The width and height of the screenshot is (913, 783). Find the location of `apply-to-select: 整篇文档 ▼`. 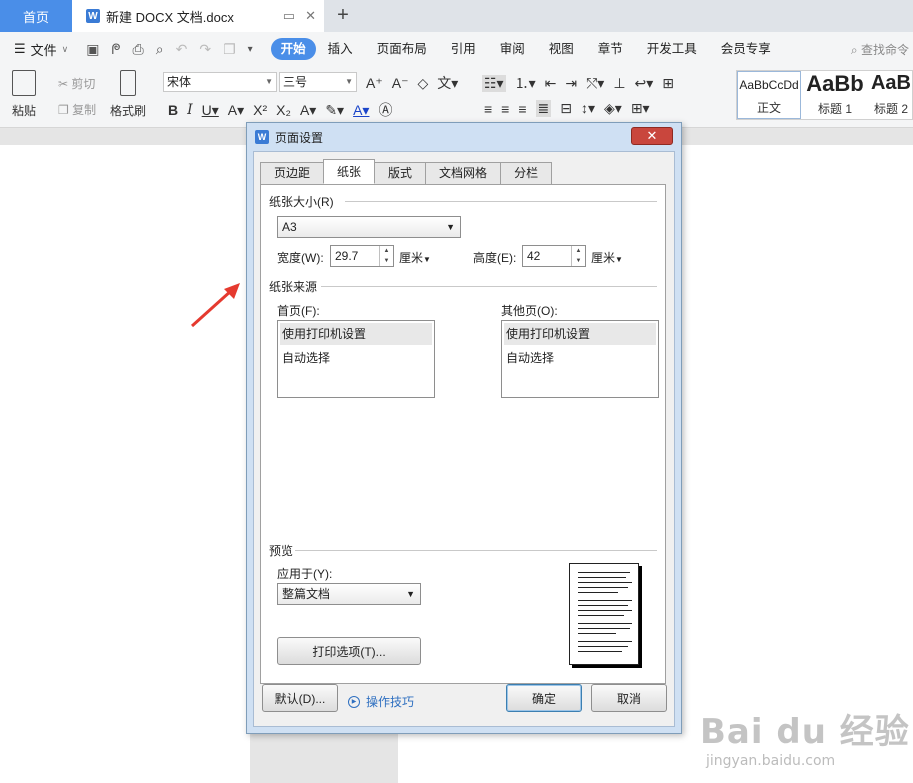

apply-to-select: 整篇文档 ▼ is located at coordinates (349, 594).